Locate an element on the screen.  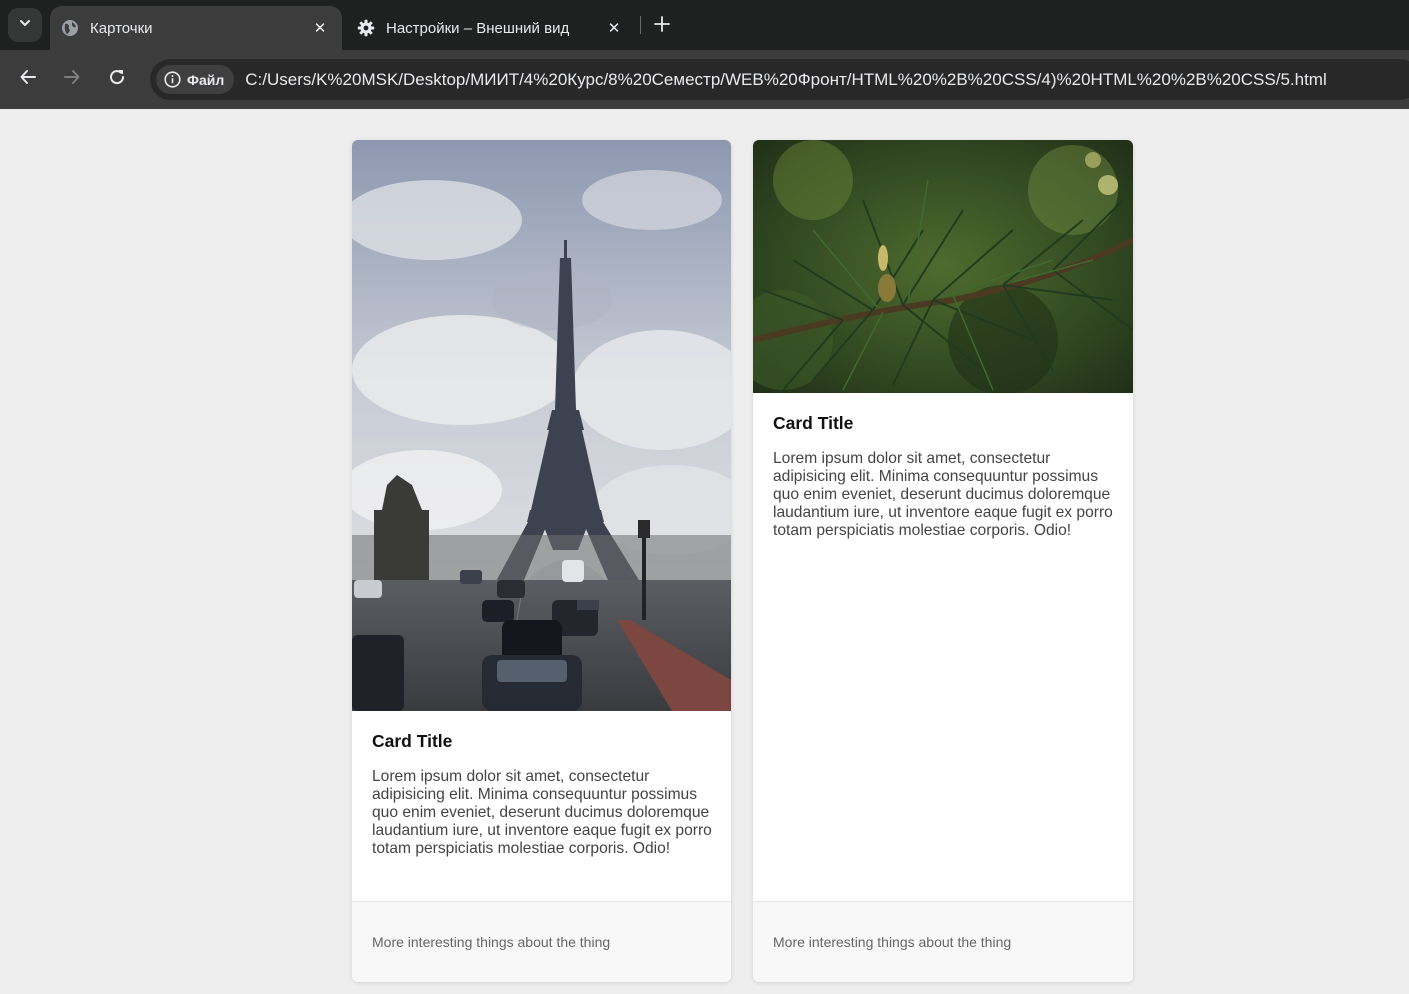
back-button is located at coordinates (28, 79).